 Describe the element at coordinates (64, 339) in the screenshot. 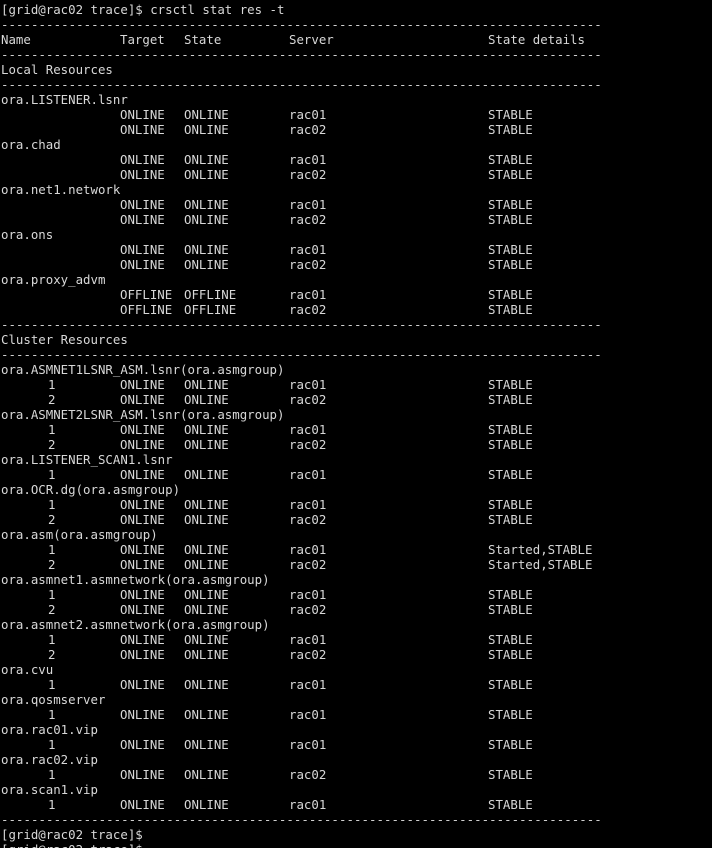

I see `section-title-cluster: Cluster Resources` at that location.